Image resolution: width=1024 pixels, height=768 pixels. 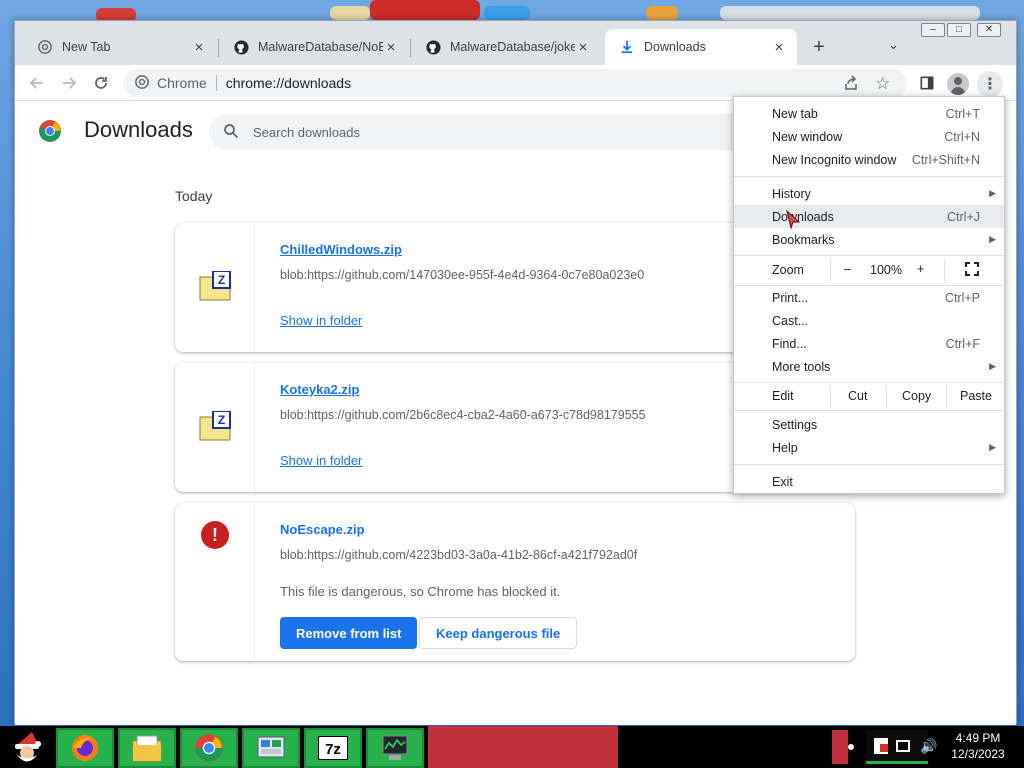 I want to click on menu-item-label: New Incognito window, so click(x=834, y=159).